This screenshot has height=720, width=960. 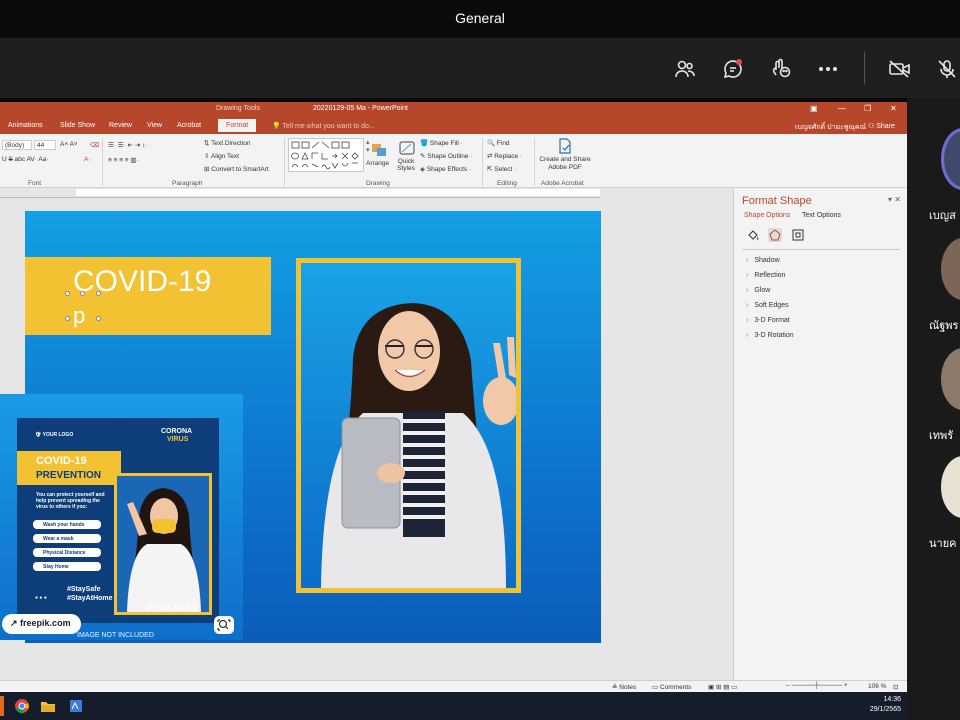 I want to click on align-text-button: ⇳ Align Text, so click(x=221, y=156).